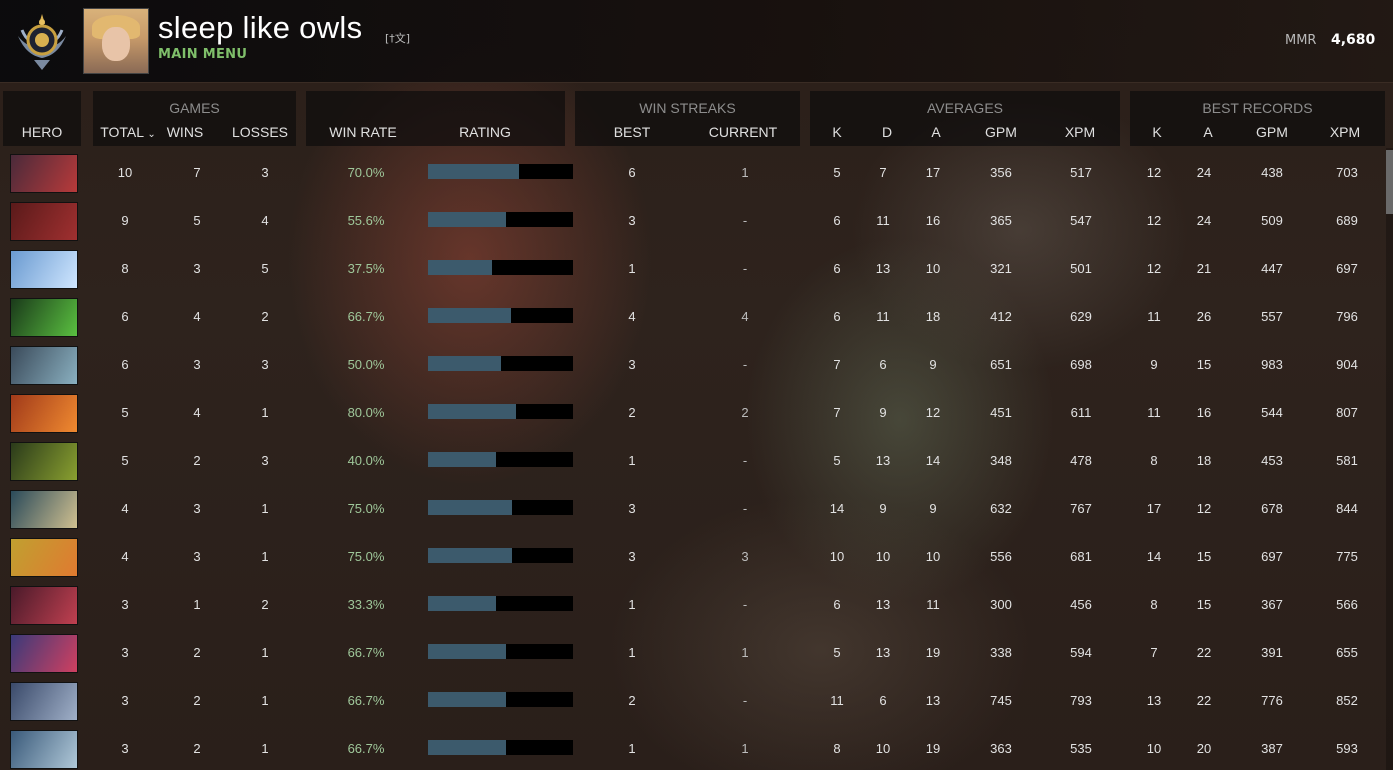  What do you see at coordinates (1204, 412) in the screenshot?
I see `cell-ba: 16` at bounding box center [1204, 412].